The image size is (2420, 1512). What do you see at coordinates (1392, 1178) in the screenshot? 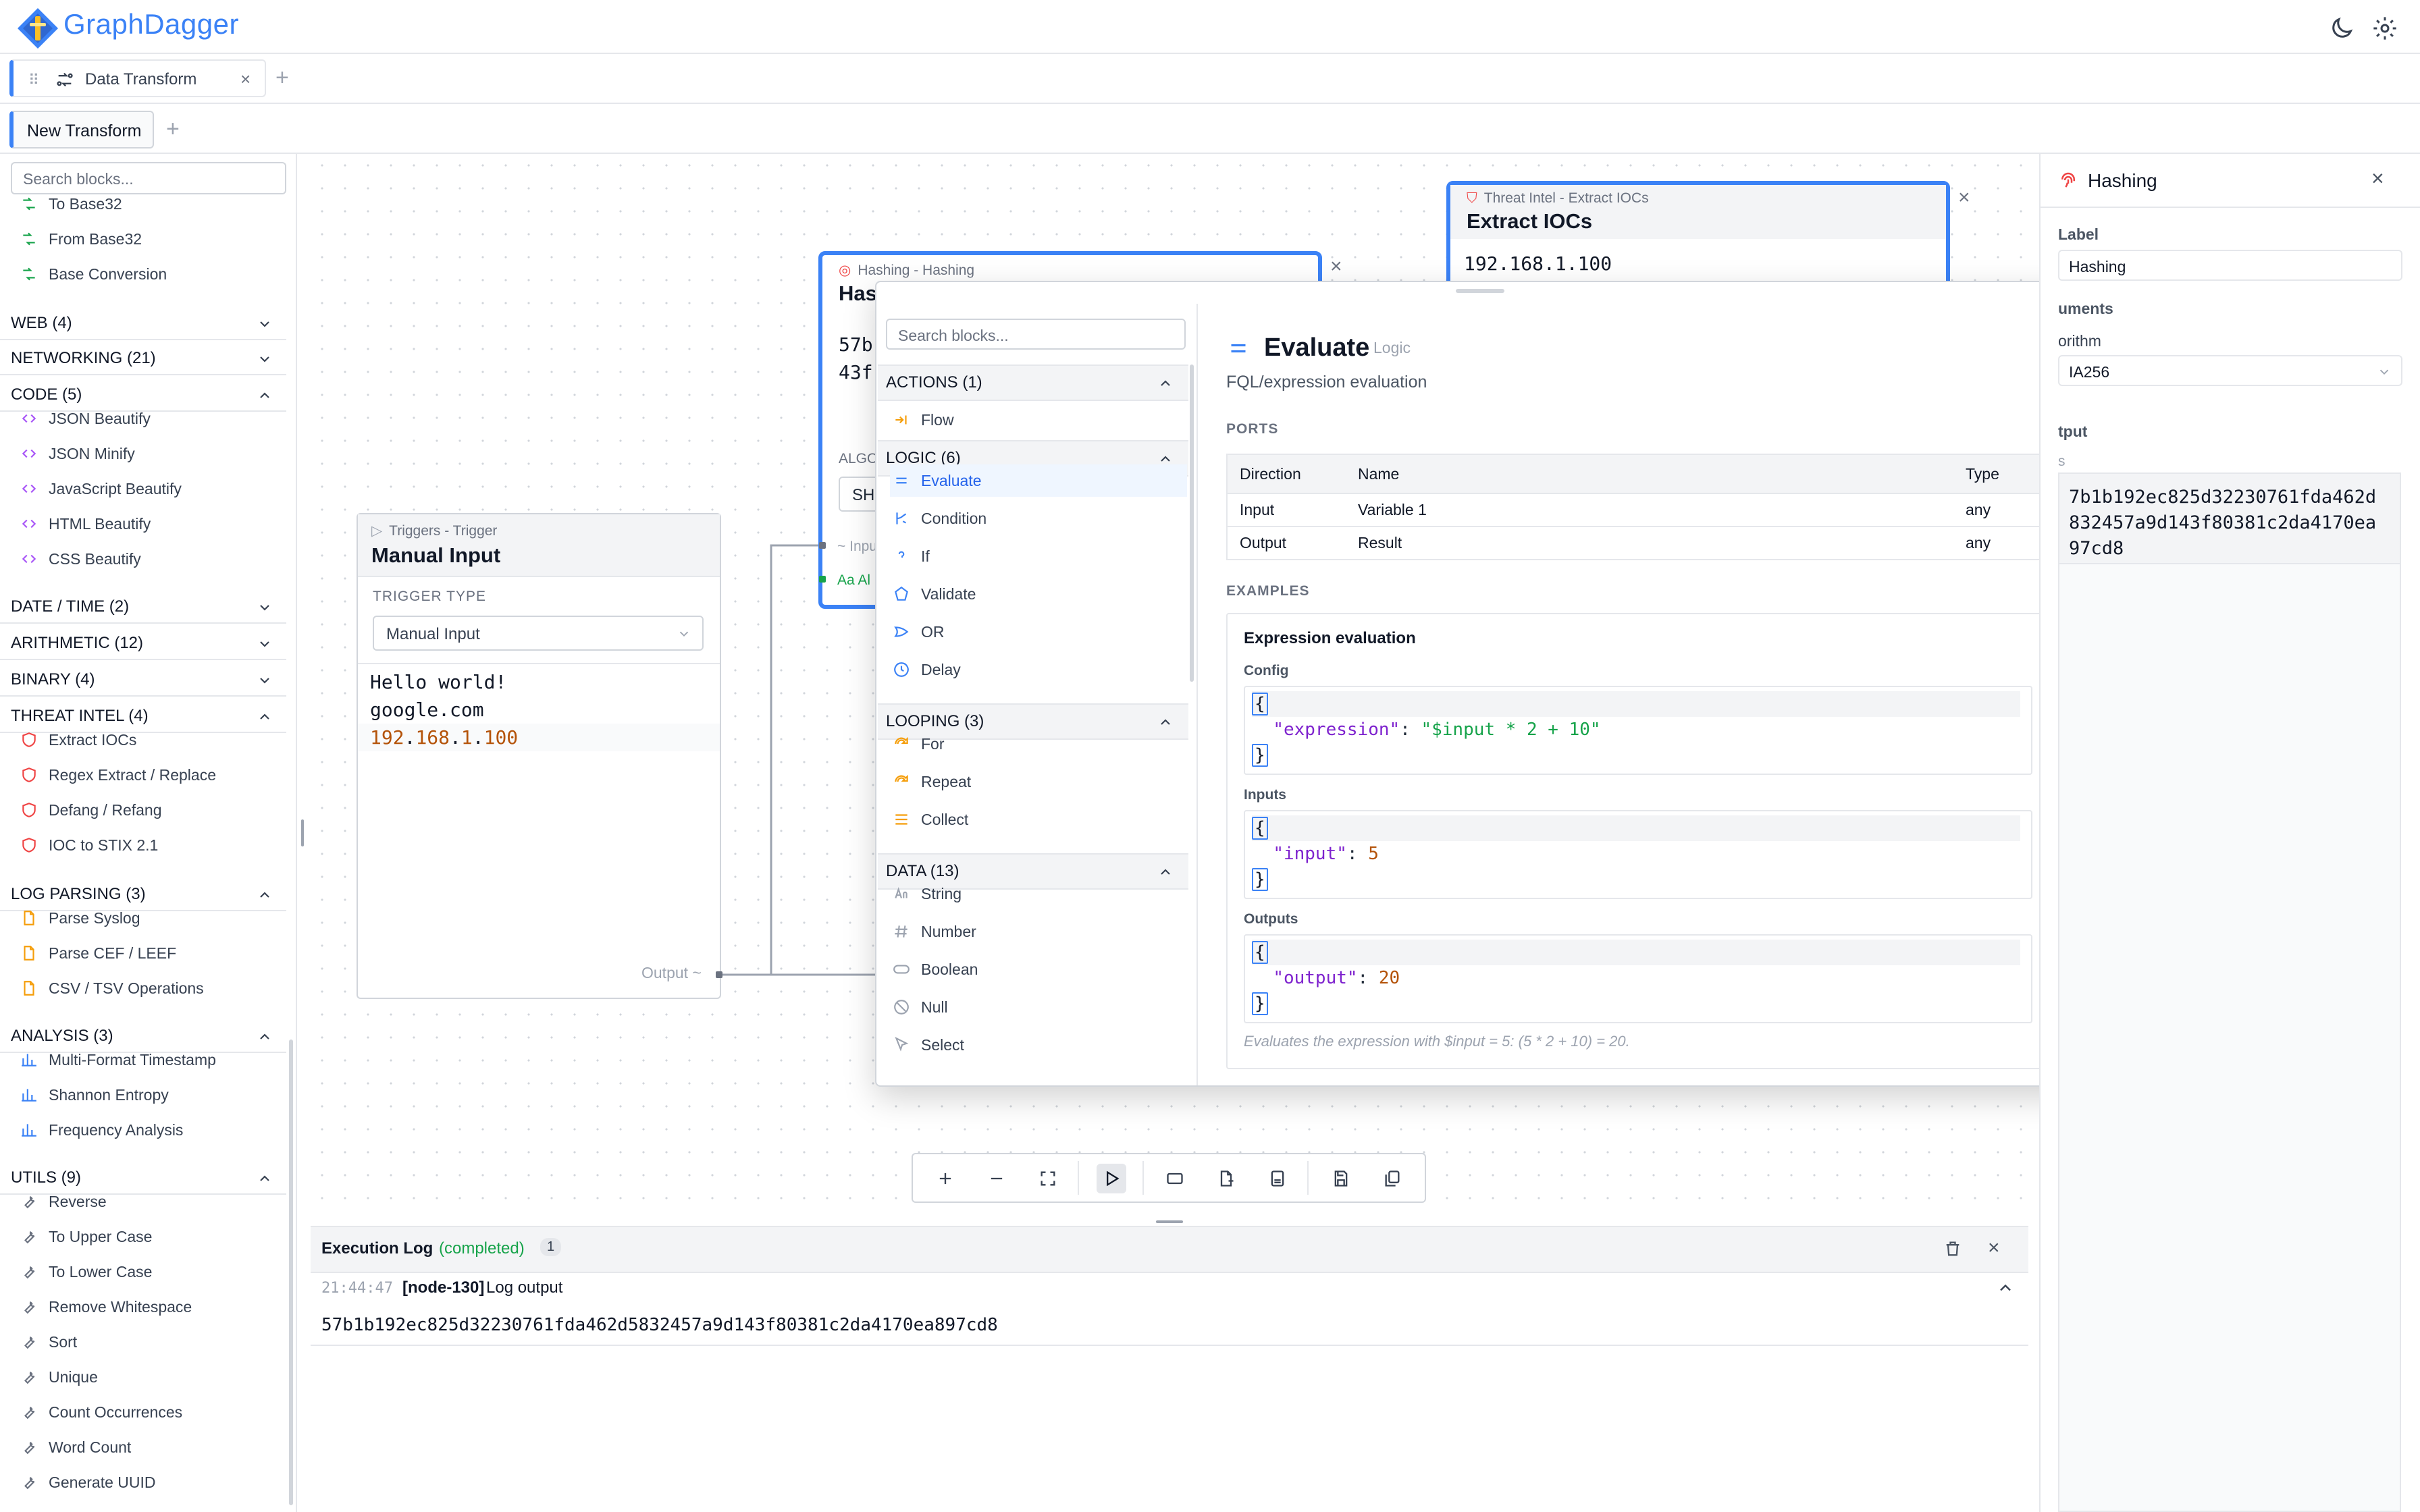
I see `copy-button` at bounding box center [1392, 1178].